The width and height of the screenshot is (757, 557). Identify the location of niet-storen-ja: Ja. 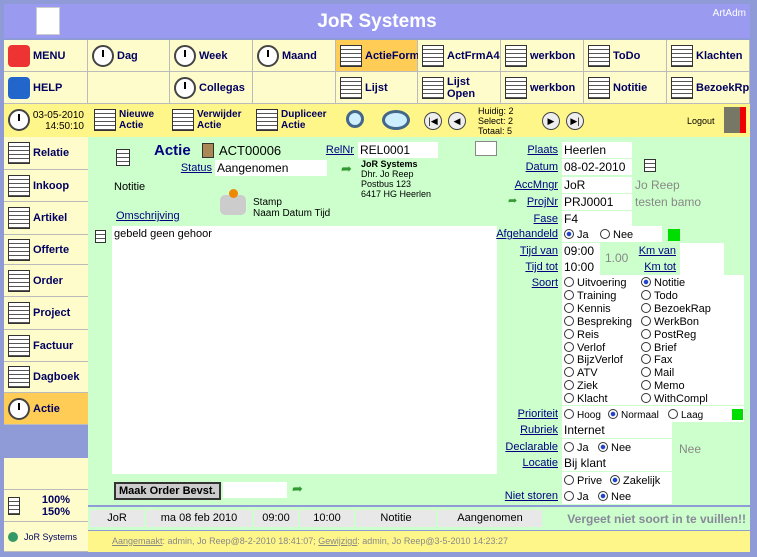
(576, 497).